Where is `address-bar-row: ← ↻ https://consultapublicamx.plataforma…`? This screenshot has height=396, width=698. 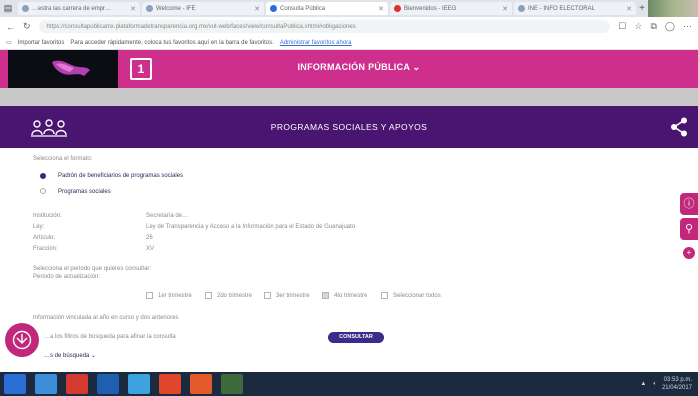 address-bar-row: ← ↻ https://consultapublicamx.plataforma… is located at coordinates (349, 26).